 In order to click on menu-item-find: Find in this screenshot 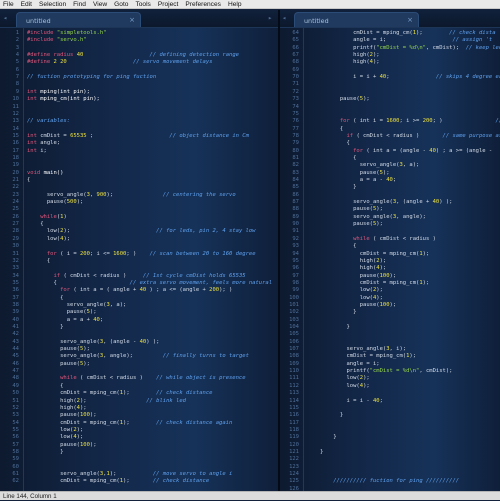, I will do `click(79, 4)`.